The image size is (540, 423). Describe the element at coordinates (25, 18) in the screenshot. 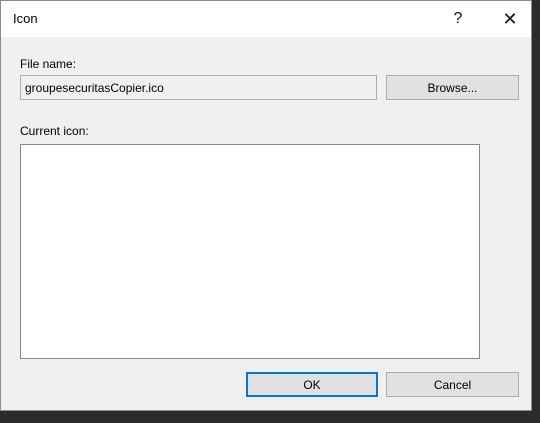

I see `dialog-title: Icon` at that location.